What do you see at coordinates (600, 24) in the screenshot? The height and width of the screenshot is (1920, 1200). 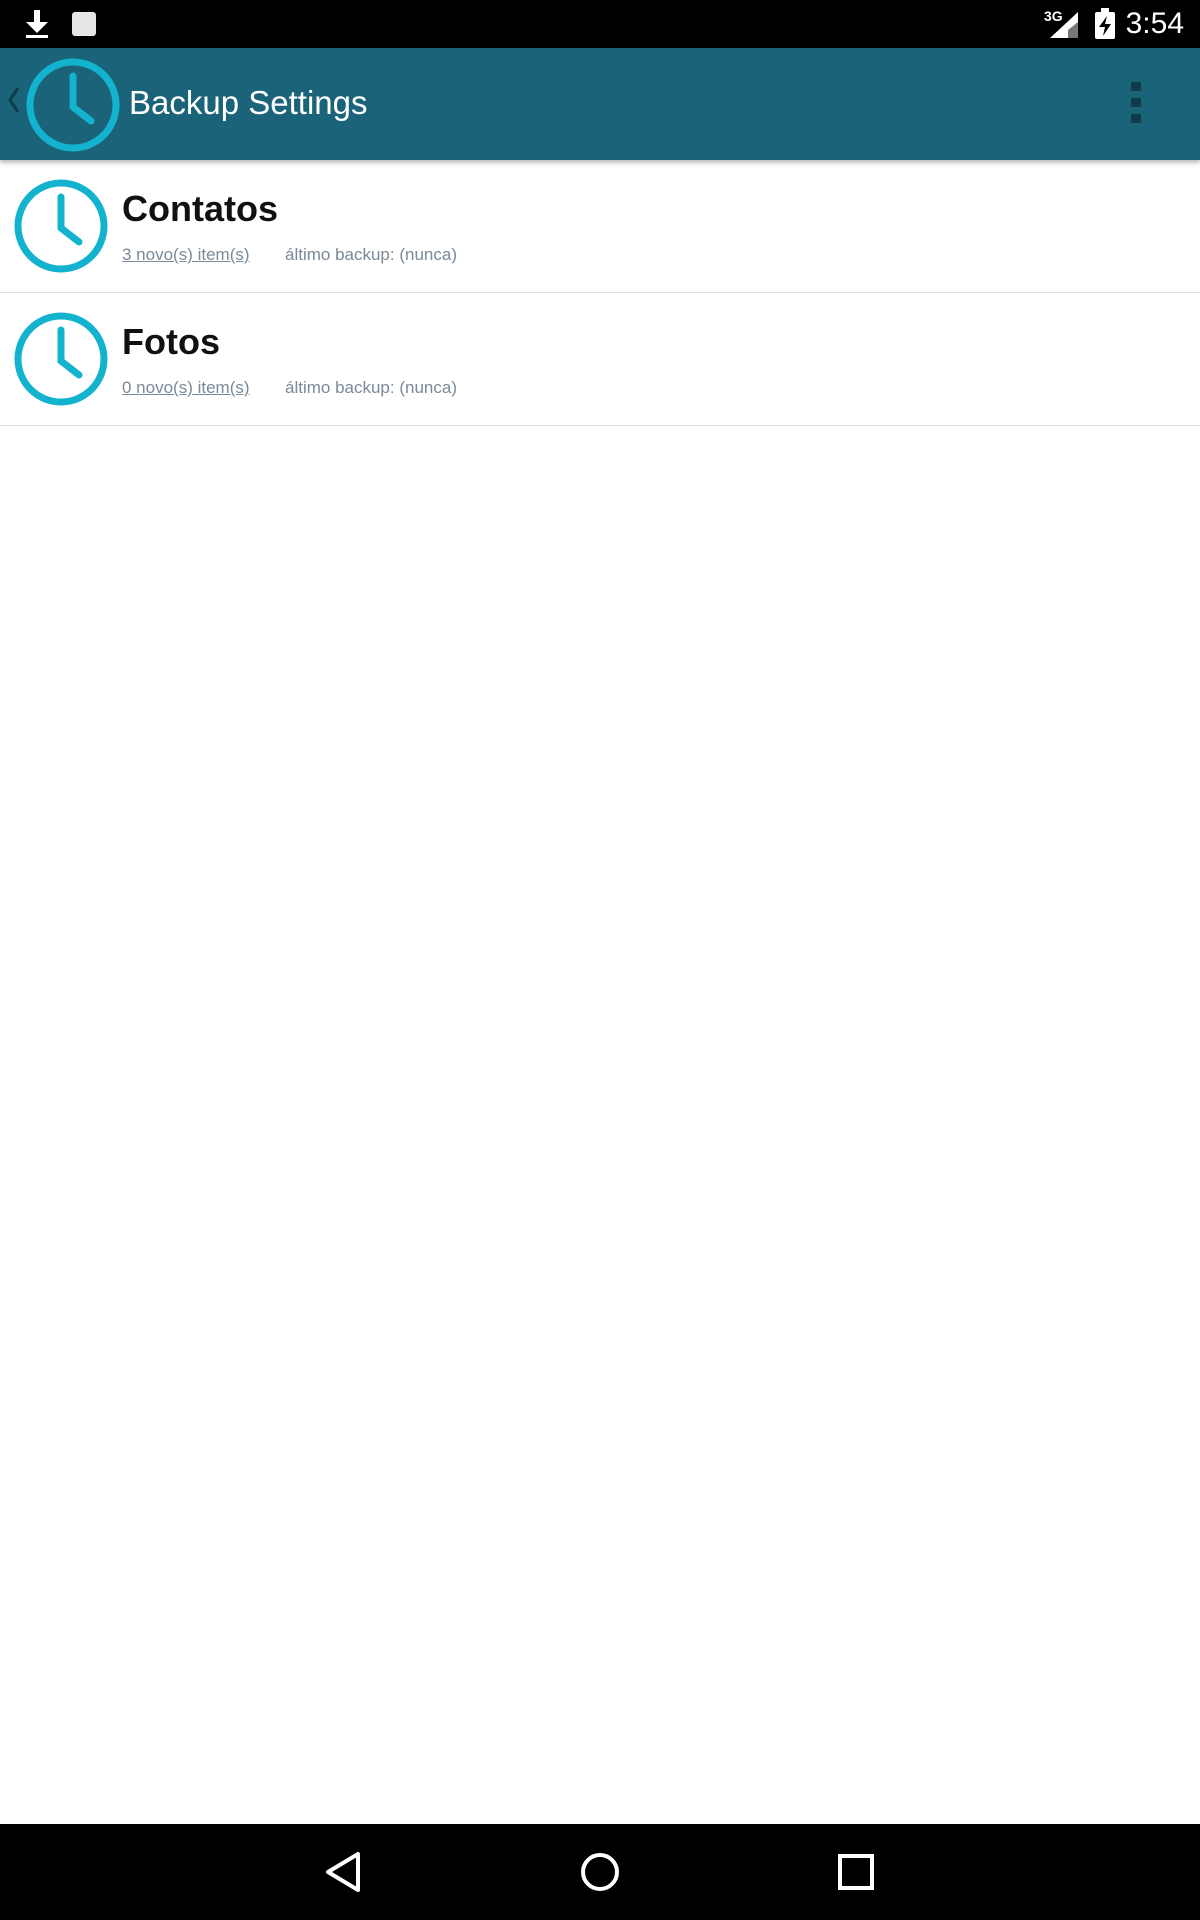 I see `status-bar: 3G 3:54` at bounding box center [600, 24].